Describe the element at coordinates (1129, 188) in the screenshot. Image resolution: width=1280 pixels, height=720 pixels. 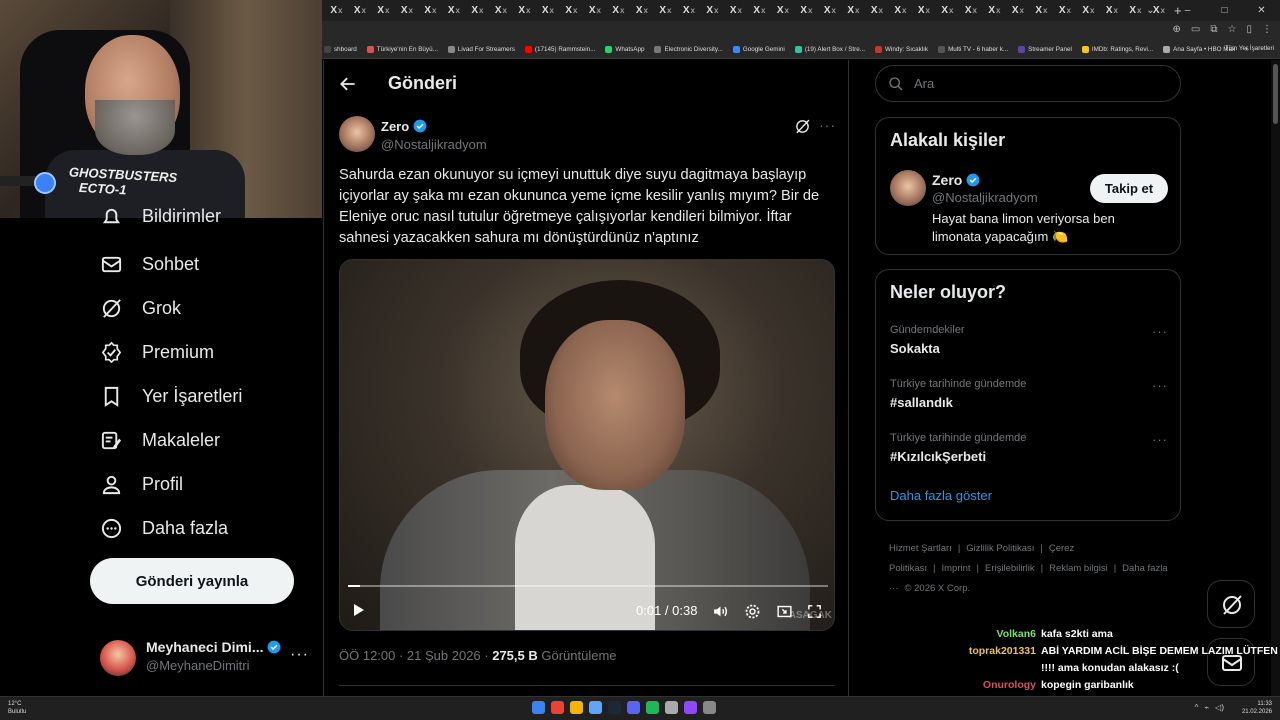
I see `follow-button: Takip et` at that location.